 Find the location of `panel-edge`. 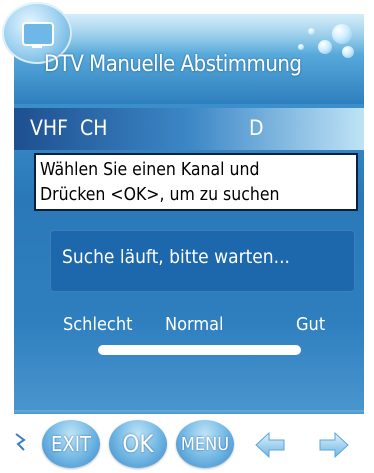

panel-edge is located at coordinates (189, 412).